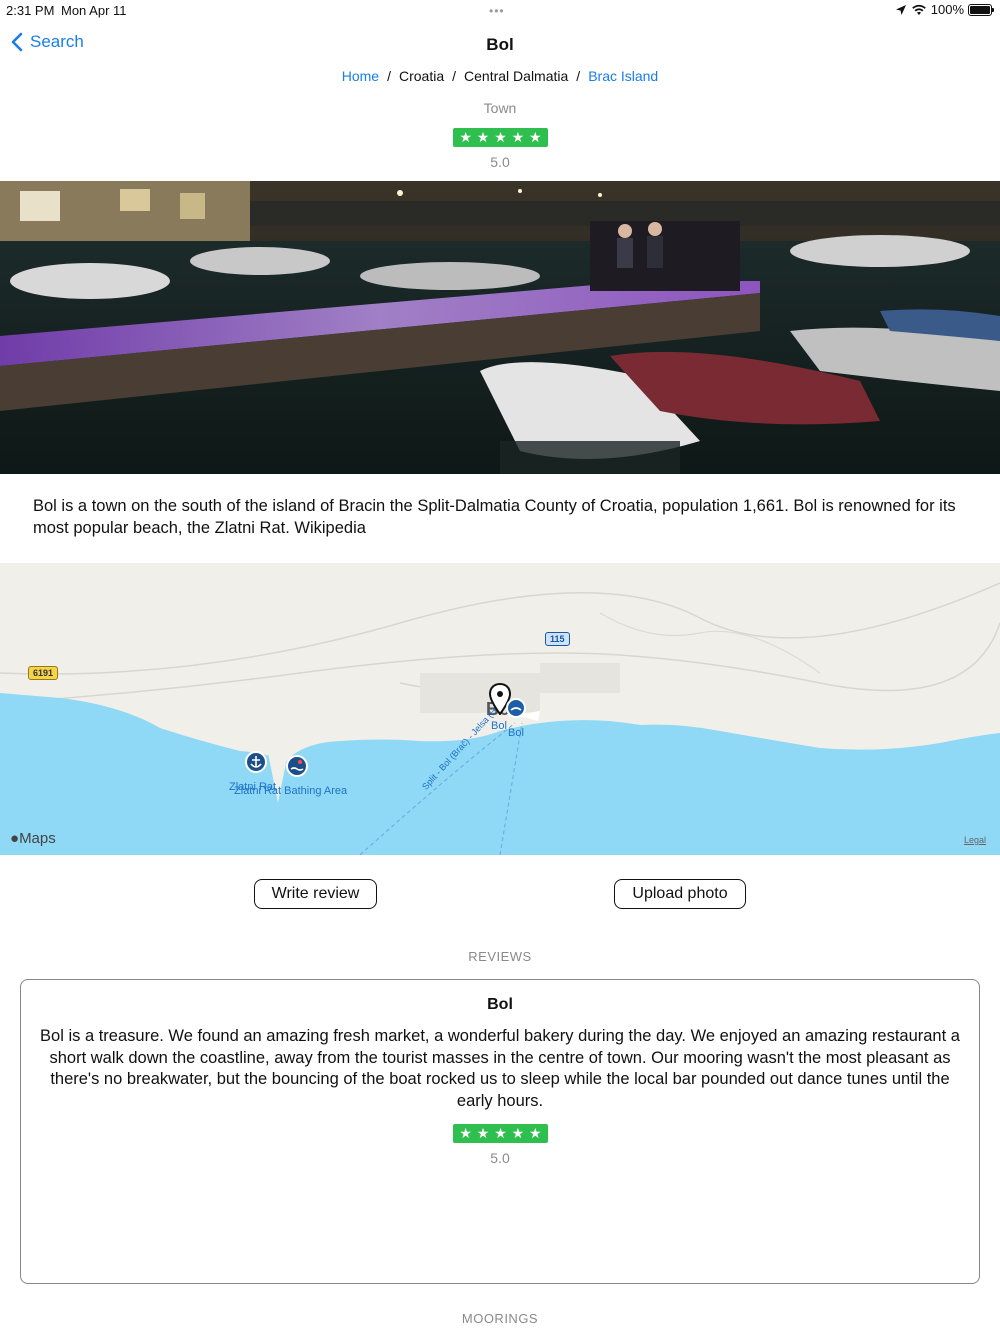 This screenshot has width=1000, height=1334. I want to click on review-star-rating: ★ ★ ★ ★ ★, so click(500, 1133).